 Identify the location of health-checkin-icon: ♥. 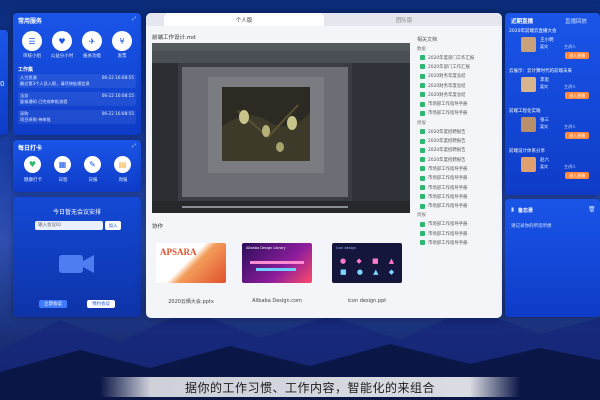
(32, 164).